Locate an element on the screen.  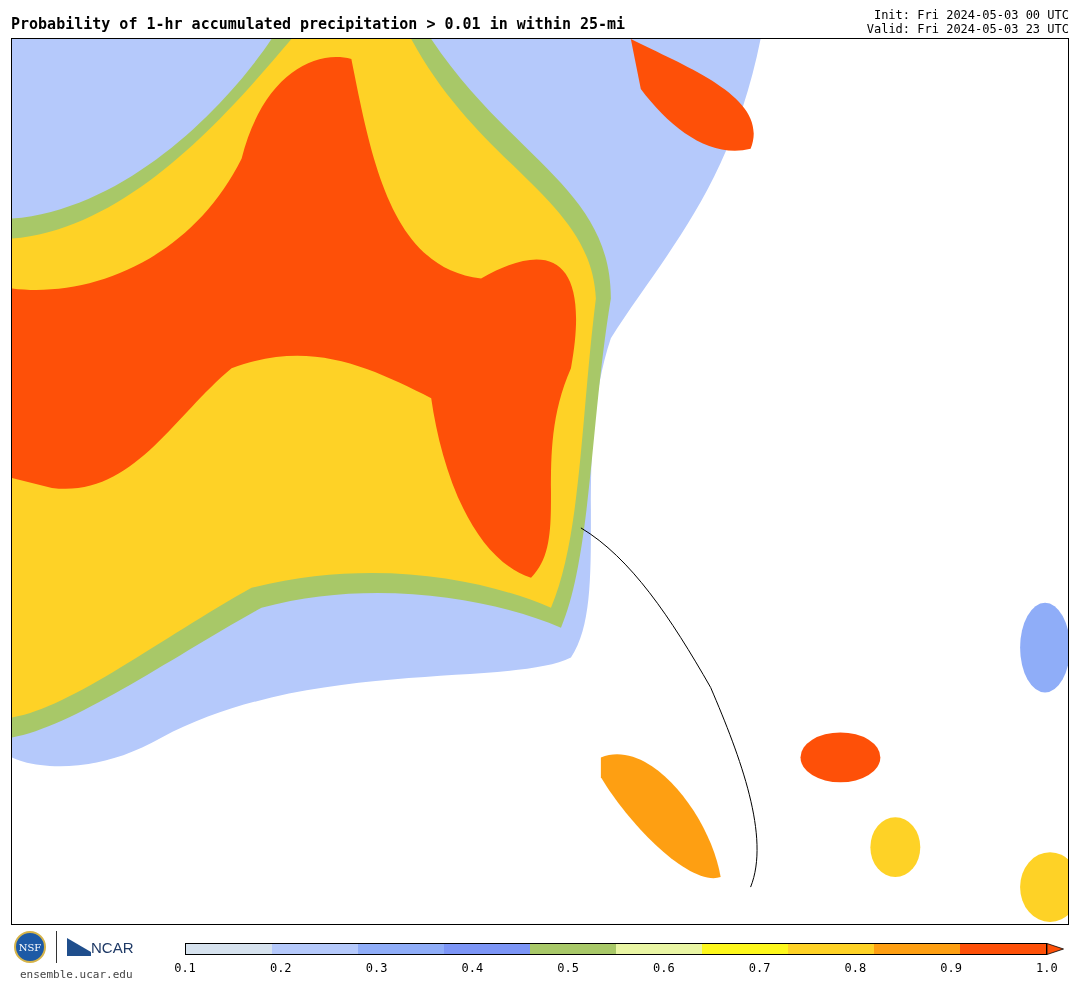
ncar-logo: NCAR is located at coordinates (112, 947).